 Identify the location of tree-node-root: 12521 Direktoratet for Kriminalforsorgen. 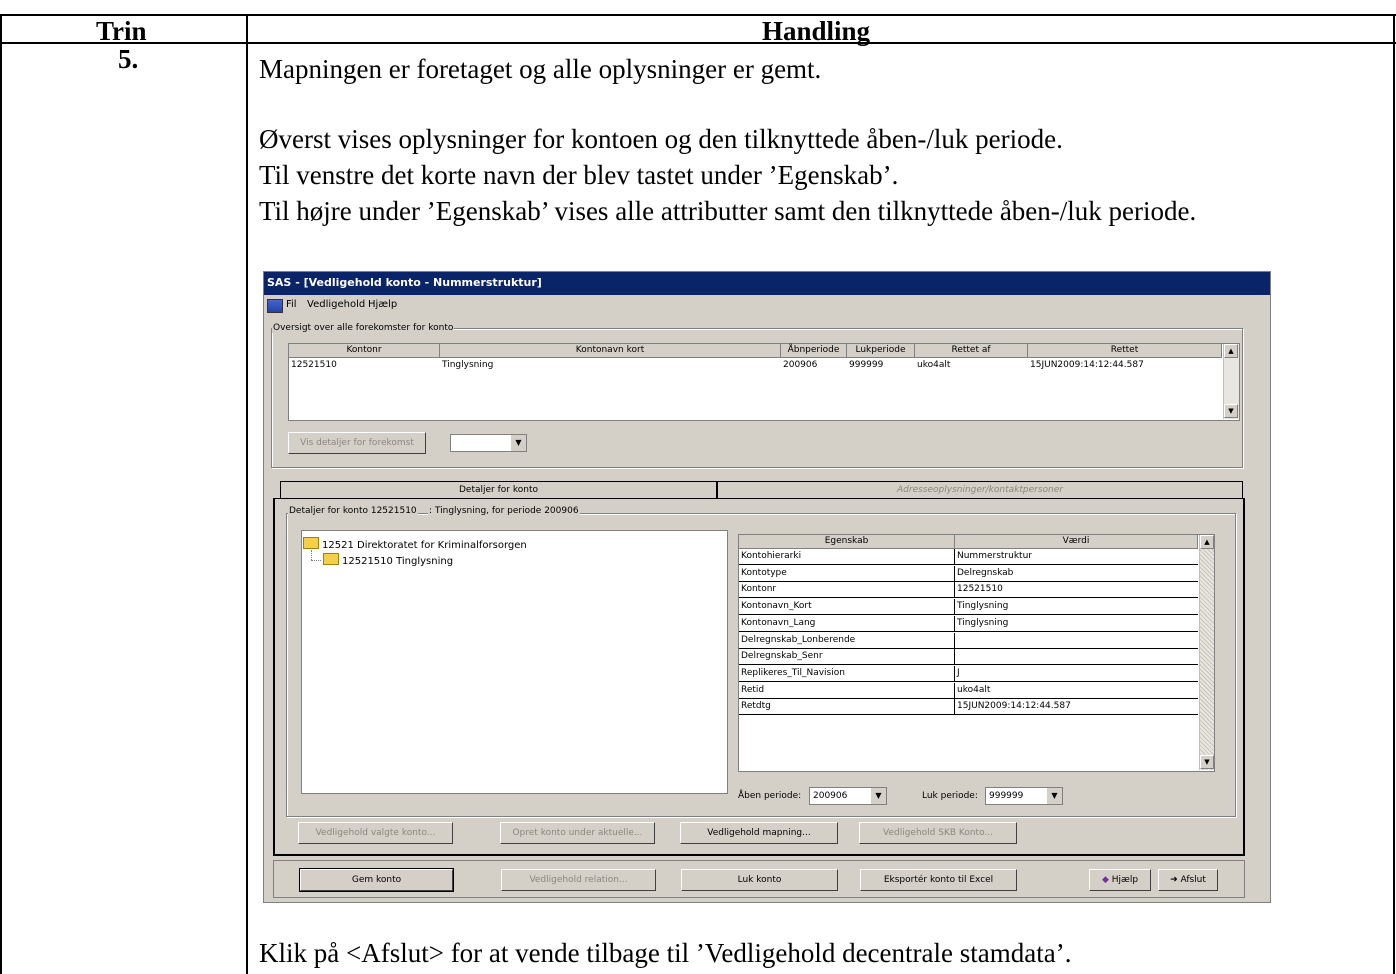
(415, 544).